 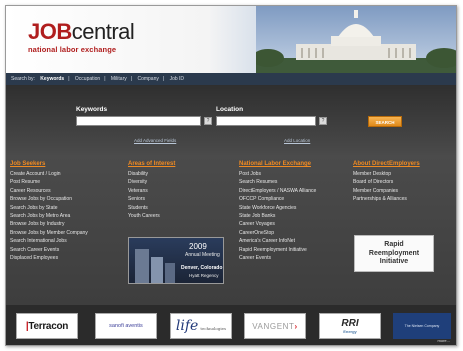 I want to click on list-item: Career Voyages, so click(x=277, y=224).